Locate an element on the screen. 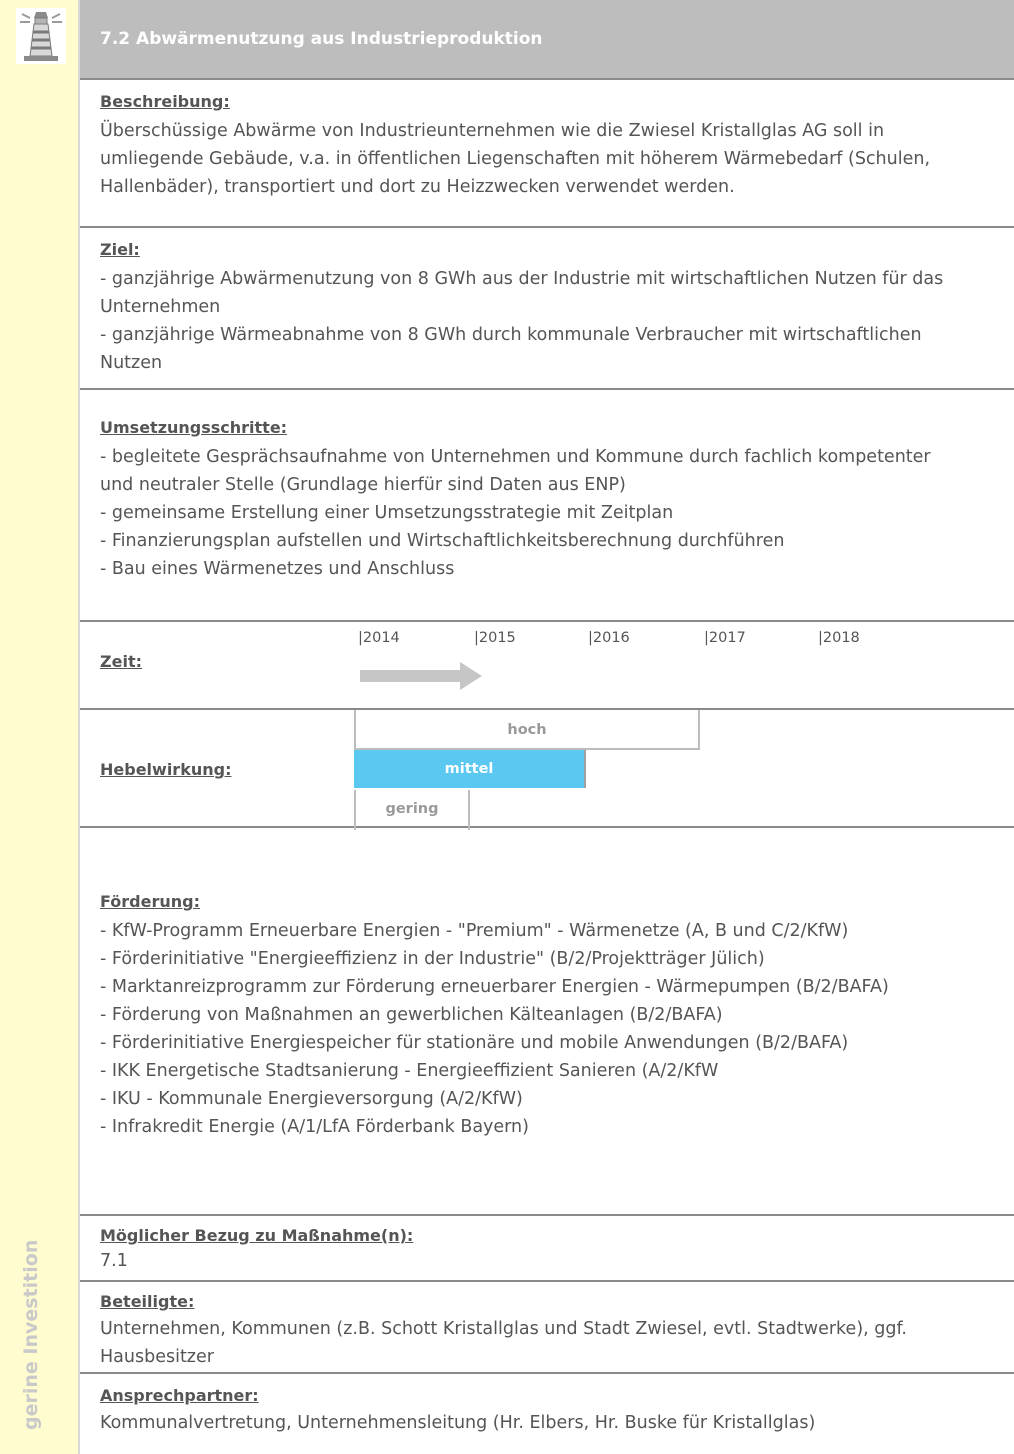 The height and width of the screenshot is (1454, 1014). level-bar-hoch: hoch is located at coordinates (527, 730).